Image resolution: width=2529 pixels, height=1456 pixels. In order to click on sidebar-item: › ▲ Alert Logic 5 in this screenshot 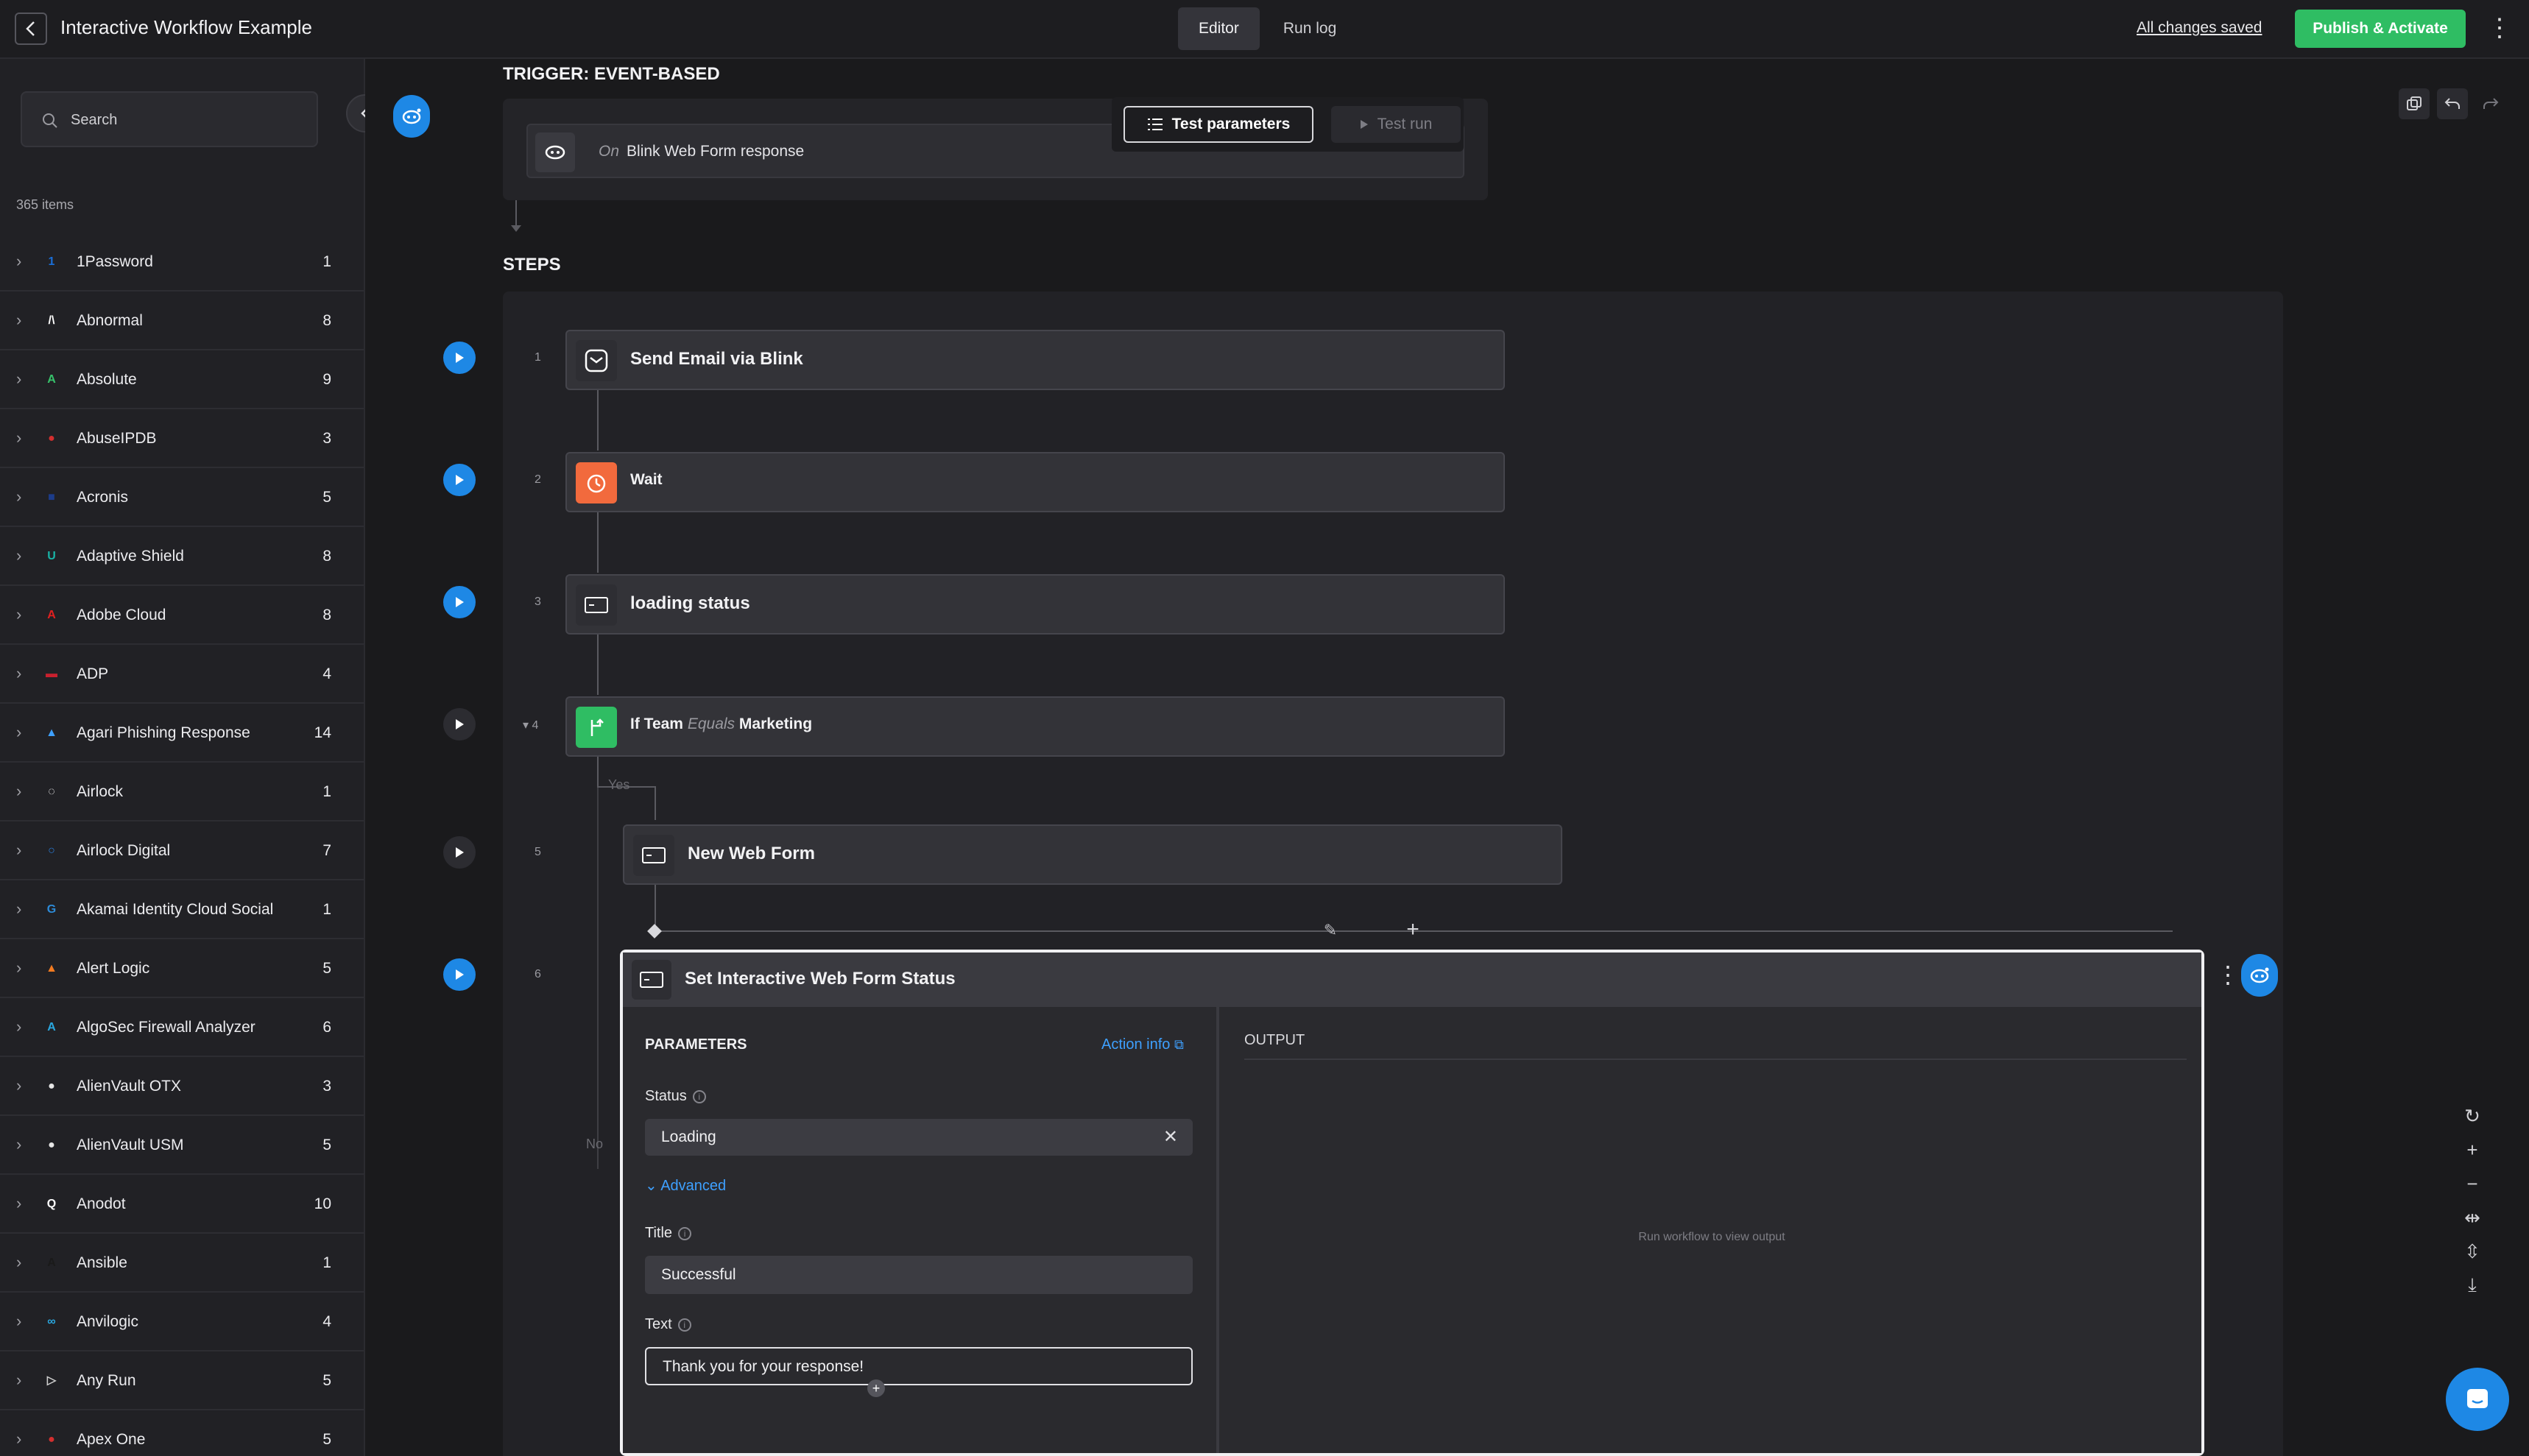, I will do `click(182, 968)`.